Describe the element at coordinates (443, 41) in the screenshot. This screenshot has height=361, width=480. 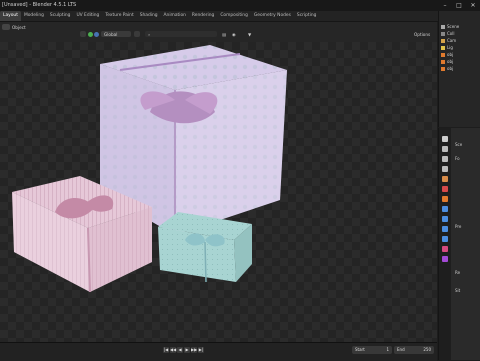
I see `camera-icon` at that location.